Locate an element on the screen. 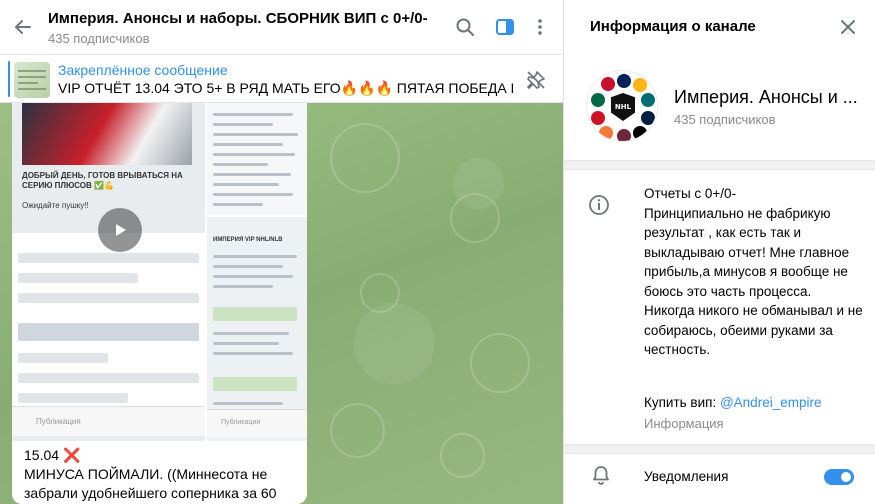 This screenshot has height=504, width=875. search-button is located at coordinates (465, 27).